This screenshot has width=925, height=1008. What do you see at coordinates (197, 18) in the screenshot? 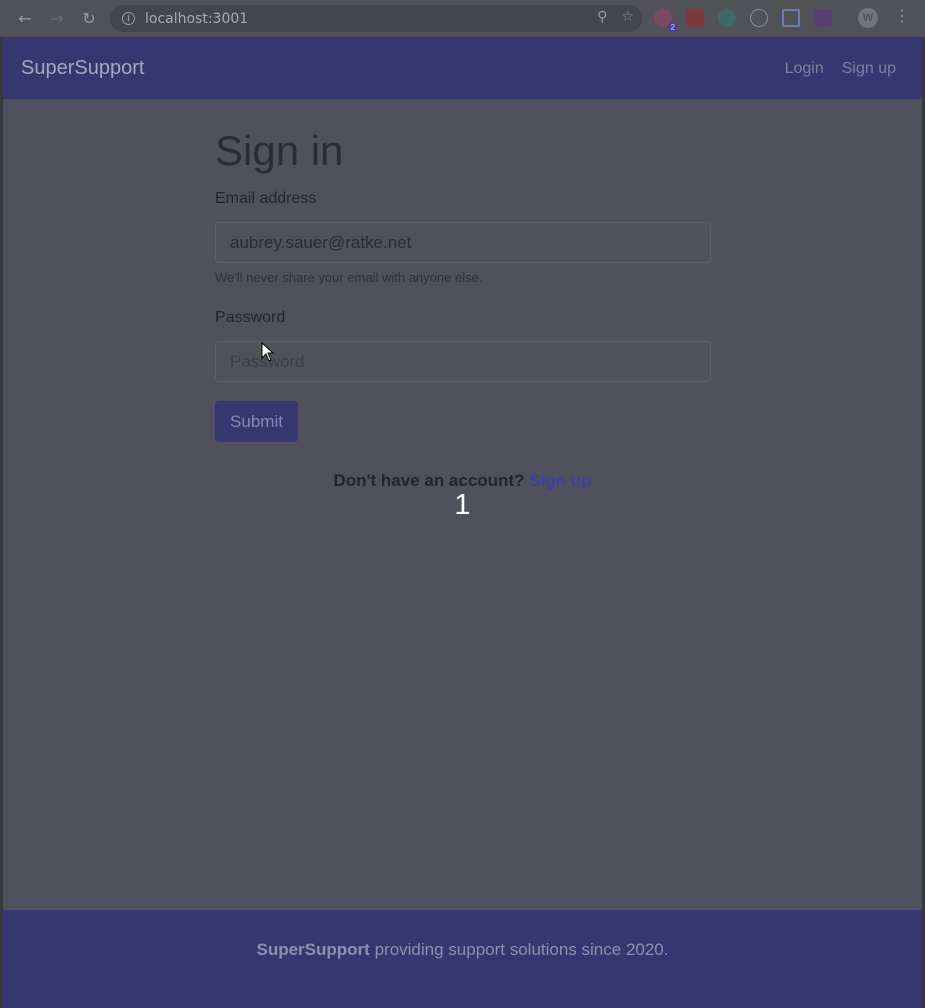
I see `url-text: localhost:3001` at bounding box center [197, 18].